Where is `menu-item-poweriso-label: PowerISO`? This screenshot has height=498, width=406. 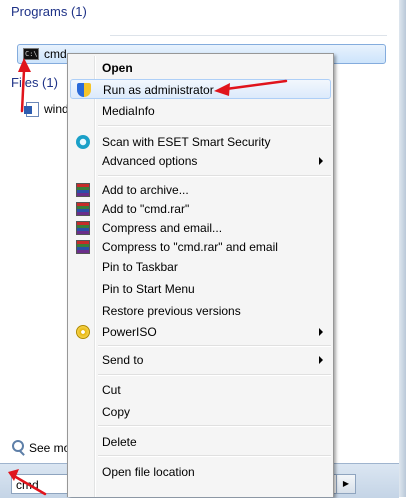
menu-item-poweriso-label: PowerISO is located at coordinates (129, 332).